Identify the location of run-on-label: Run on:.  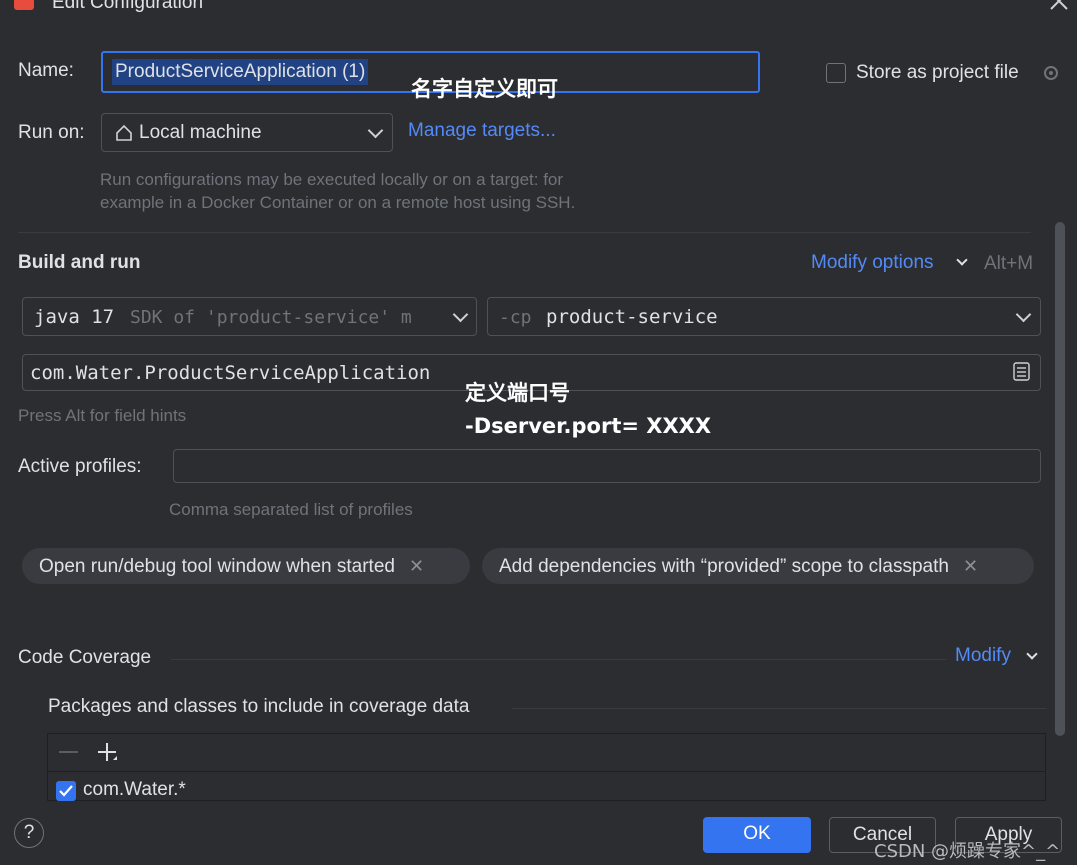
(51, 132).